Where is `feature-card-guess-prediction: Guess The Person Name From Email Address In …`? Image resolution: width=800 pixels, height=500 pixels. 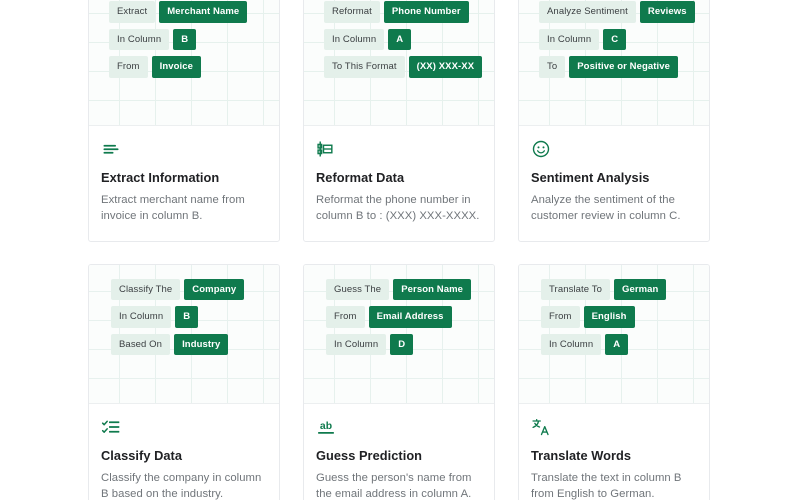
feature-card-guess-prediction: Guess The Person Name From Email Address In … is located at coordinates (399, 381).